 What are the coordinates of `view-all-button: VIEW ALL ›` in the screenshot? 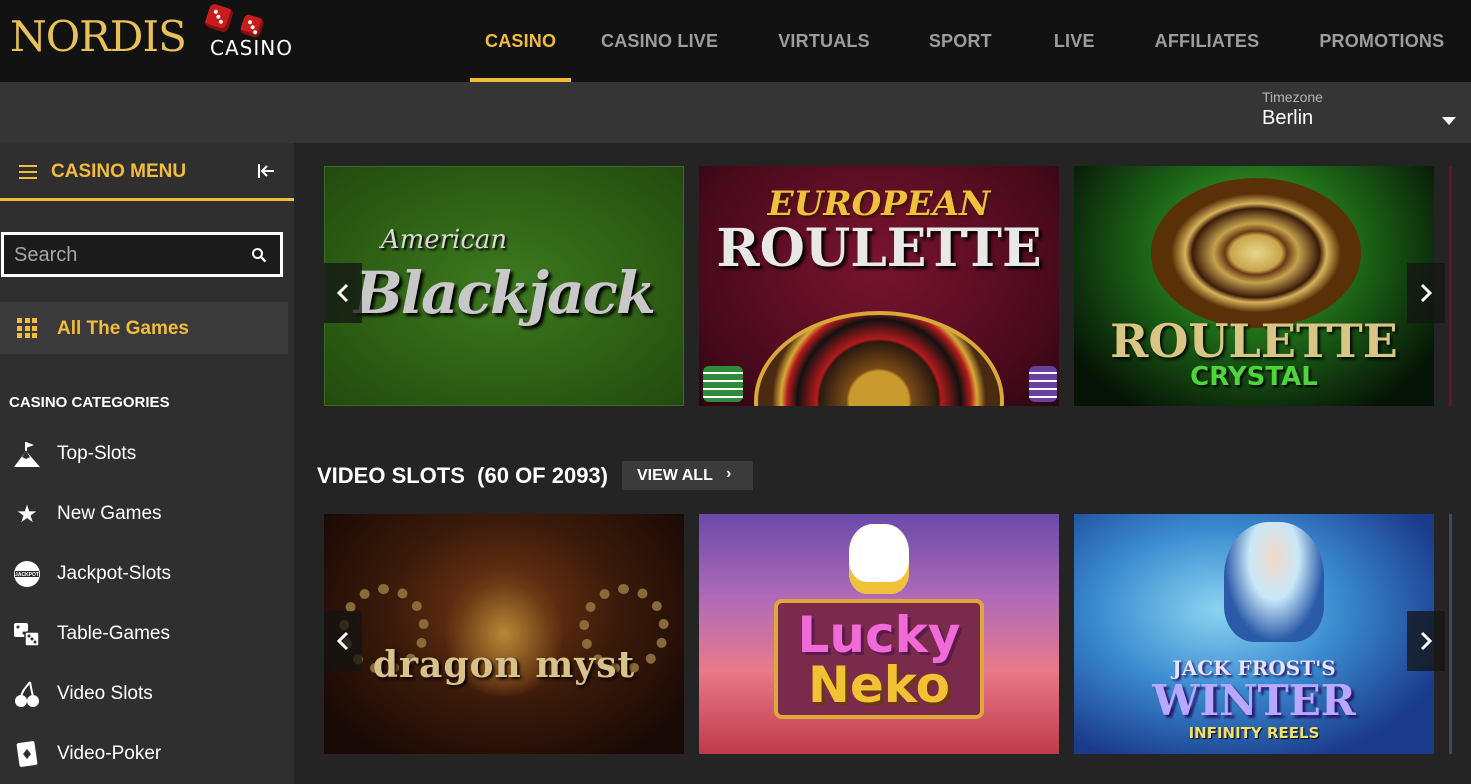 It's located at (687, 475).